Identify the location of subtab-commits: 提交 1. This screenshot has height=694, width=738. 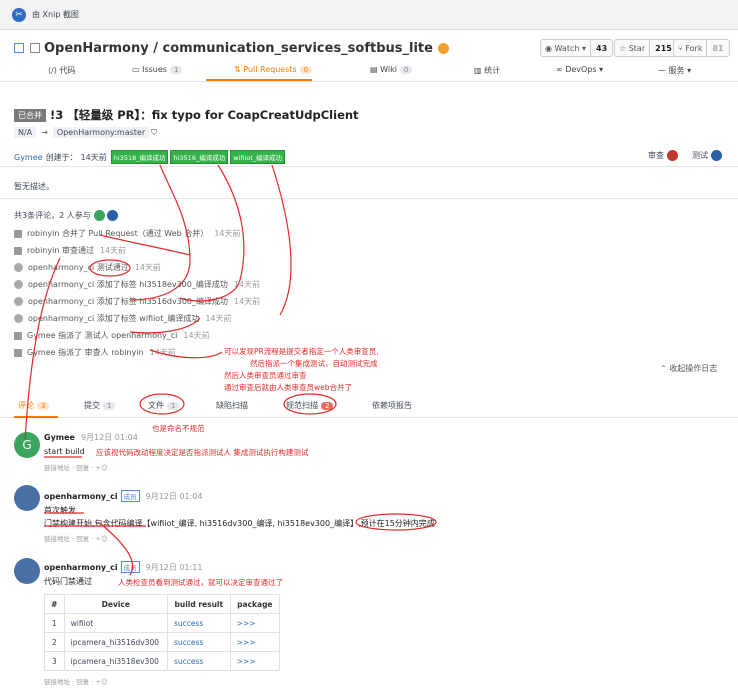
(100, 405).